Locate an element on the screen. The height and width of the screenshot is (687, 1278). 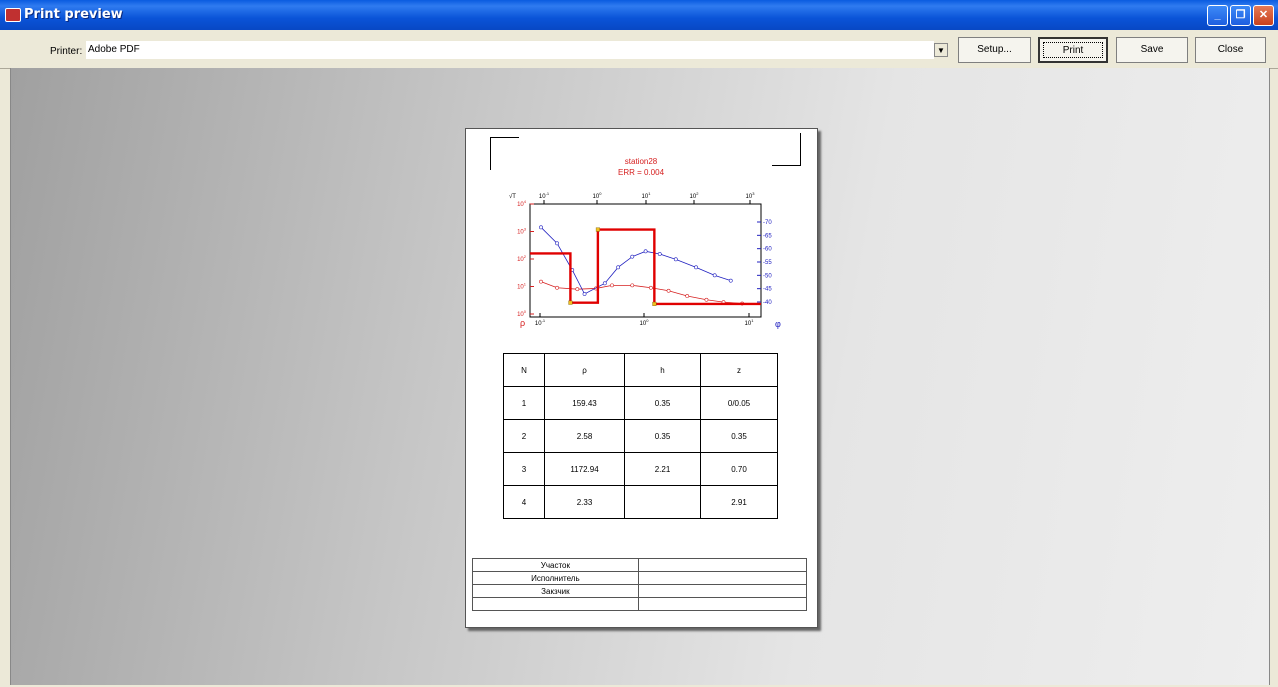
minimize-icon: _ is located at coordinates (1217, 15).